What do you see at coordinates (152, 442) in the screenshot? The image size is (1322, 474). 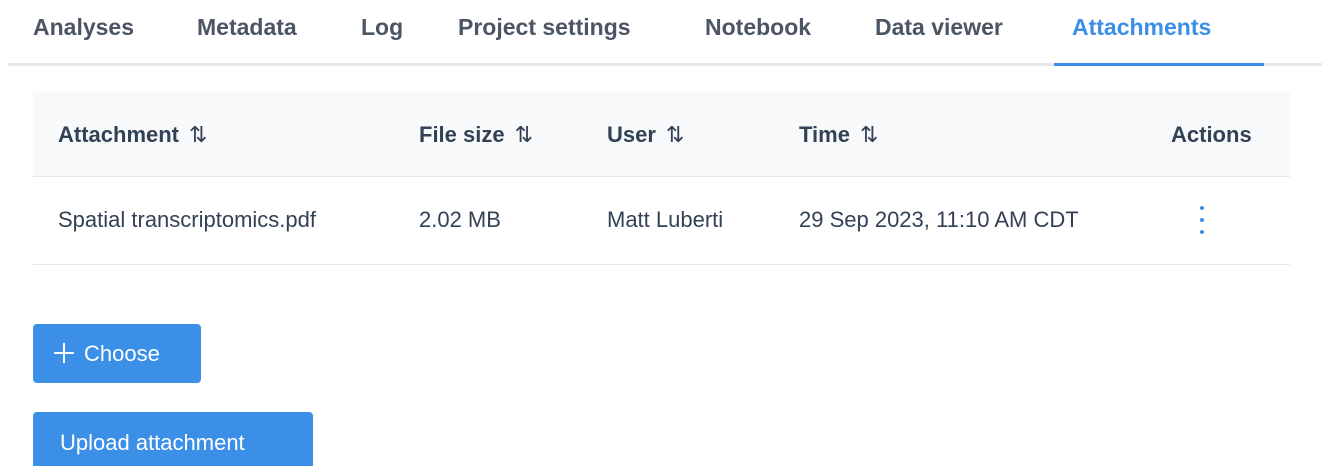 I see `upload-attachment-label: Upload attachment` at bounding box center [152, 442].